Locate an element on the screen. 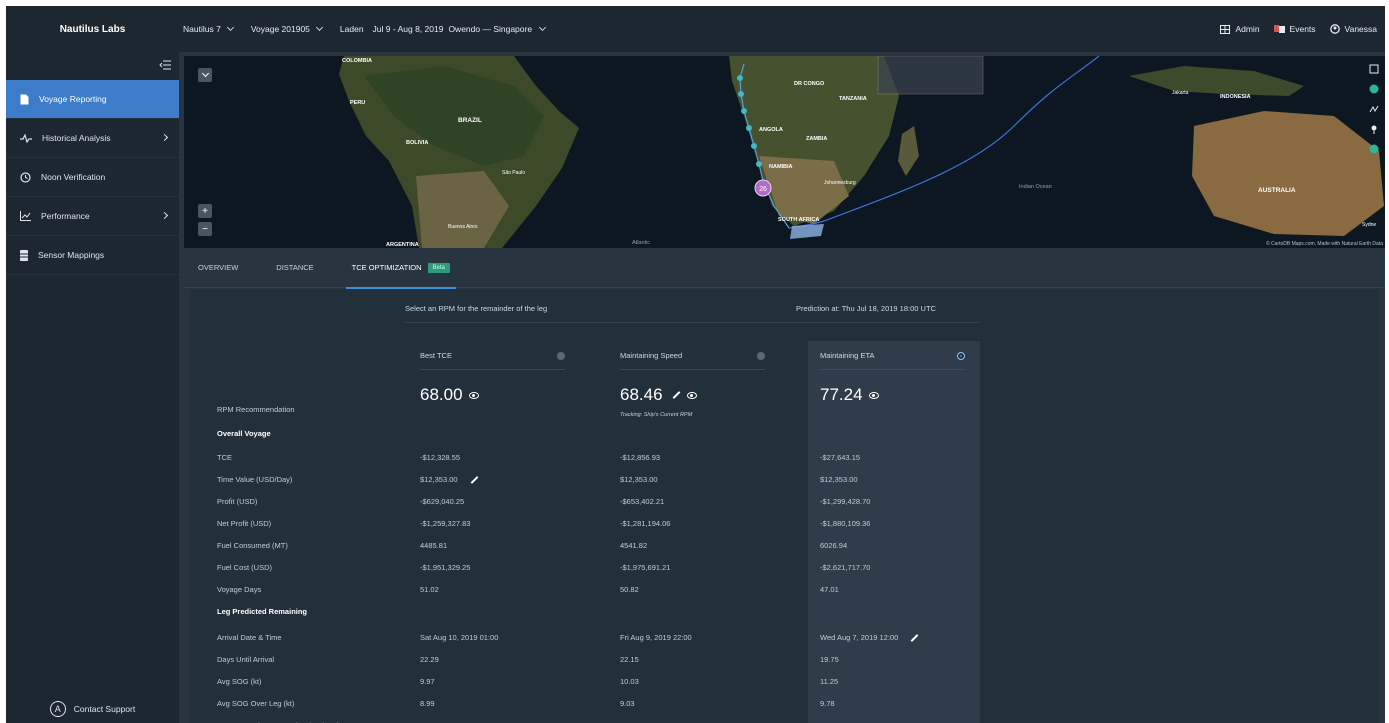 Image resolution: width=1389 pixels, height=723 pixels. zoom-out-button: − is located at coordinates (205, 229).